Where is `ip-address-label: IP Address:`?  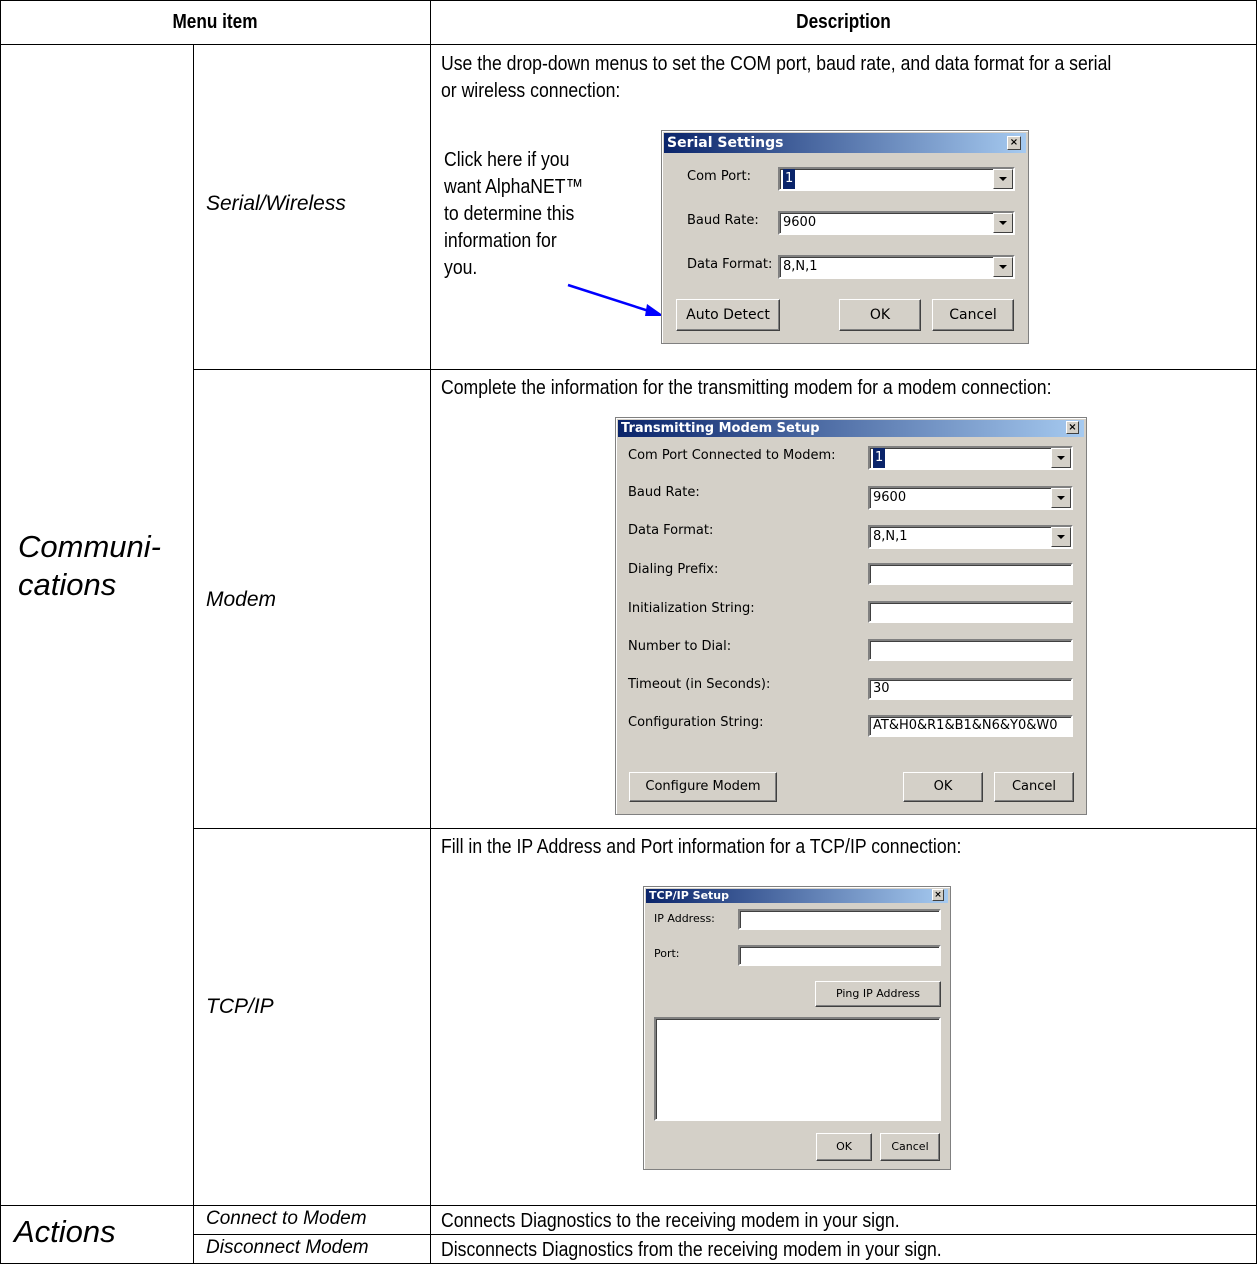 ip-address-label: IP Address: is located at coordinates (684, 918).